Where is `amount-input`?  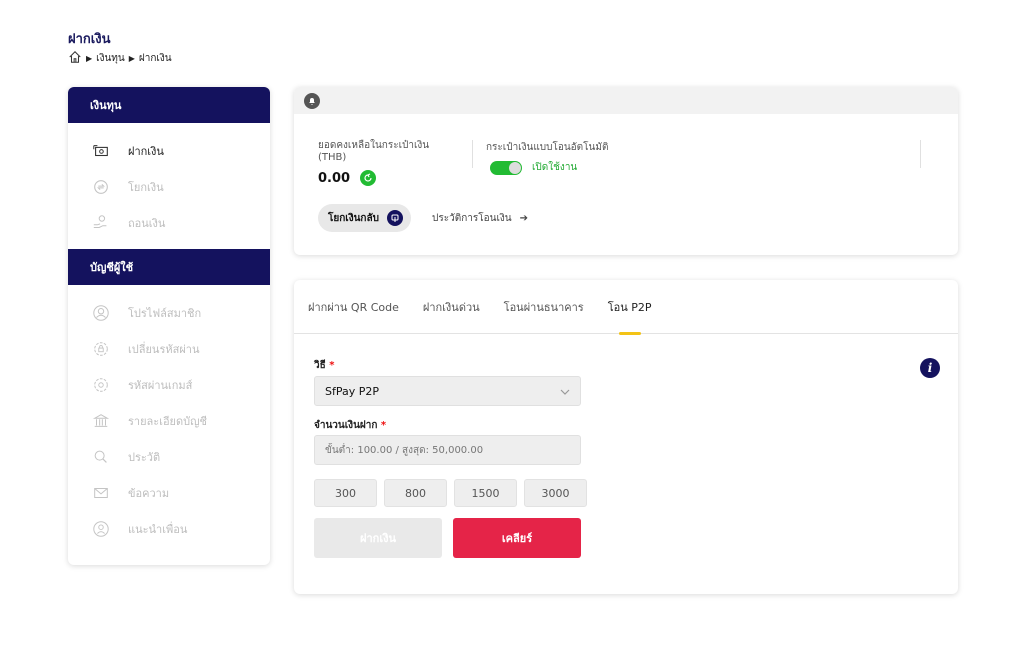 amount-input is located at coordinates (447, 450).